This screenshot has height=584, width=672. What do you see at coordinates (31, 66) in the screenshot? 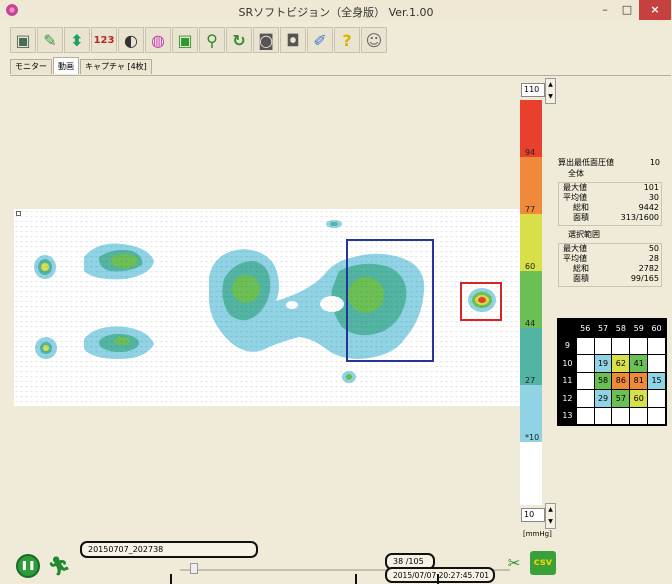
I see `tab-monitor: モニター` at bounding box center [31, 66].